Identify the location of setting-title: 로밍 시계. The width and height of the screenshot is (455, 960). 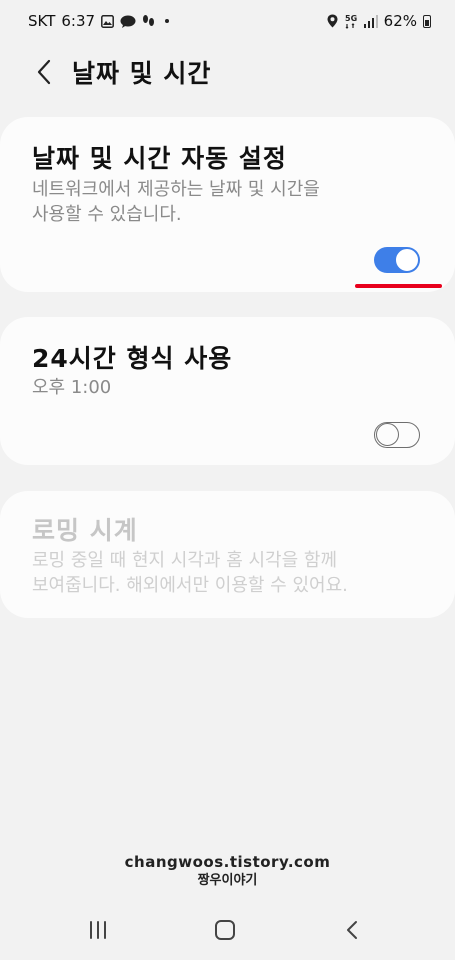
(85, 530).